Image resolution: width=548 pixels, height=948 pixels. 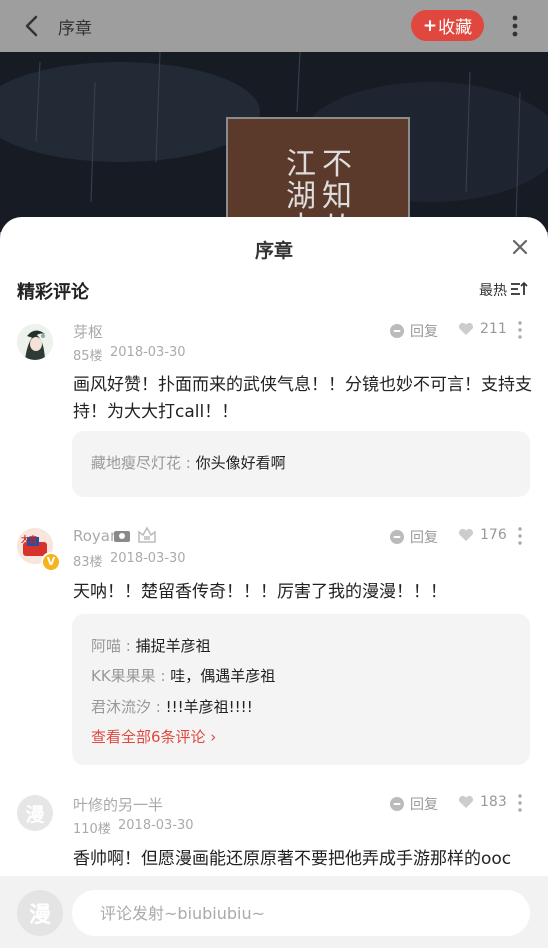 I want to click on favorite-label: 收藏, so click(x=455, y=28).